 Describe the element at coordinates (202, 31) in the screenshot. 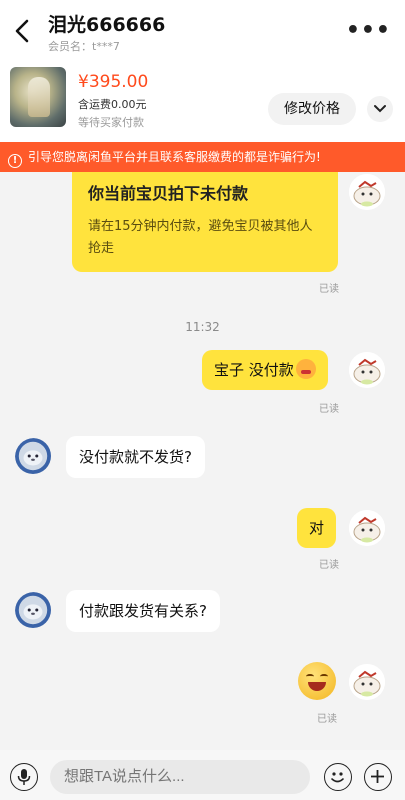

I see `chat-header: 泪光666666 会员名：t***7 •••` at that location.